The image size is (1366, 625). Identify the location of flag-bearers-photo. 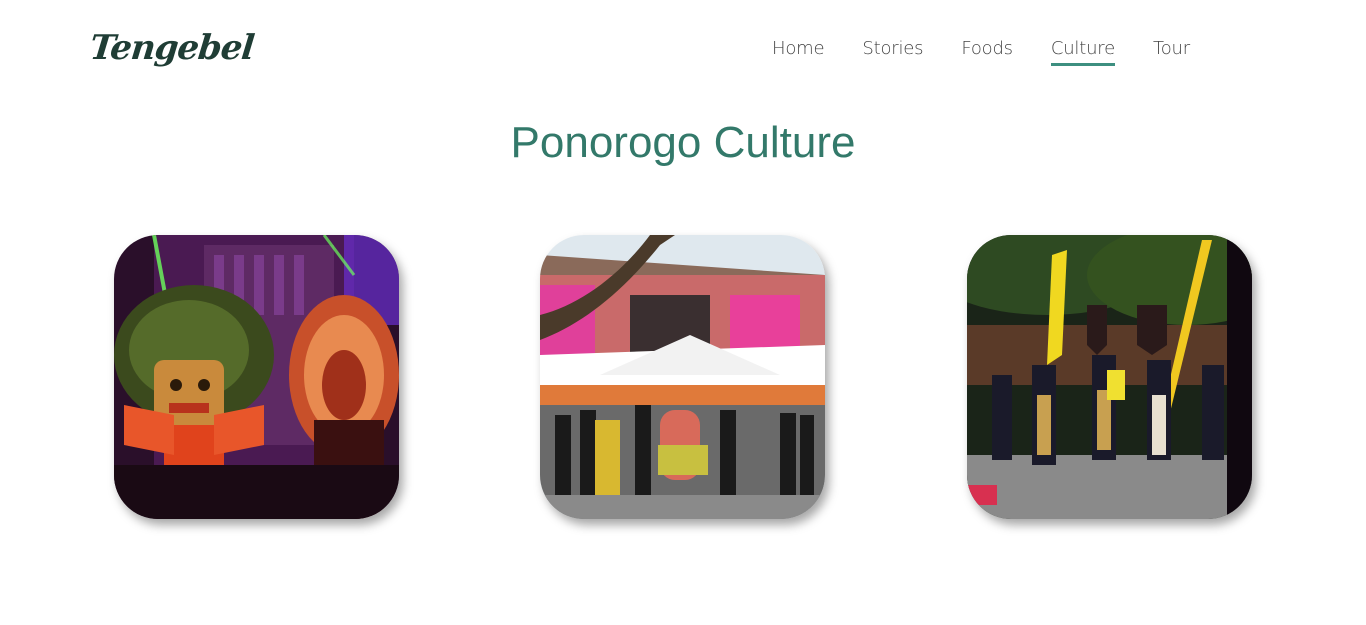
(1109, 377).